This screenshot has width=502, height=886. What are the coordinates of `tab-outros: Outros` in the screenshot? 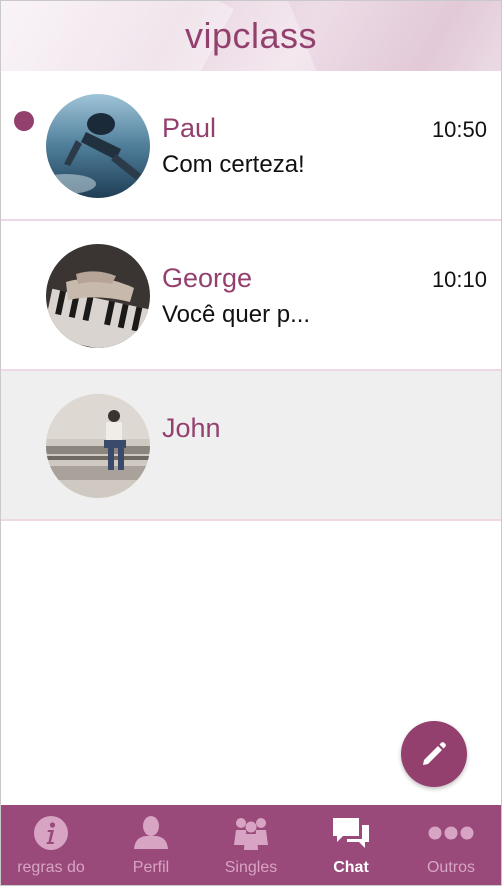 It's located at (451, 845).